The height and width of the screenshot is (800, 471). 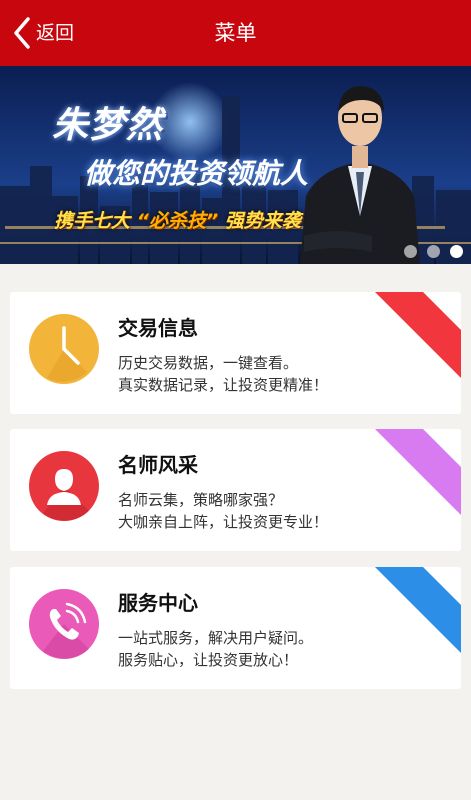 What do you see at coordinates (158, 328) in the screenshot?
I see `card-title: 交易信息` at bounding box center [158, 328].